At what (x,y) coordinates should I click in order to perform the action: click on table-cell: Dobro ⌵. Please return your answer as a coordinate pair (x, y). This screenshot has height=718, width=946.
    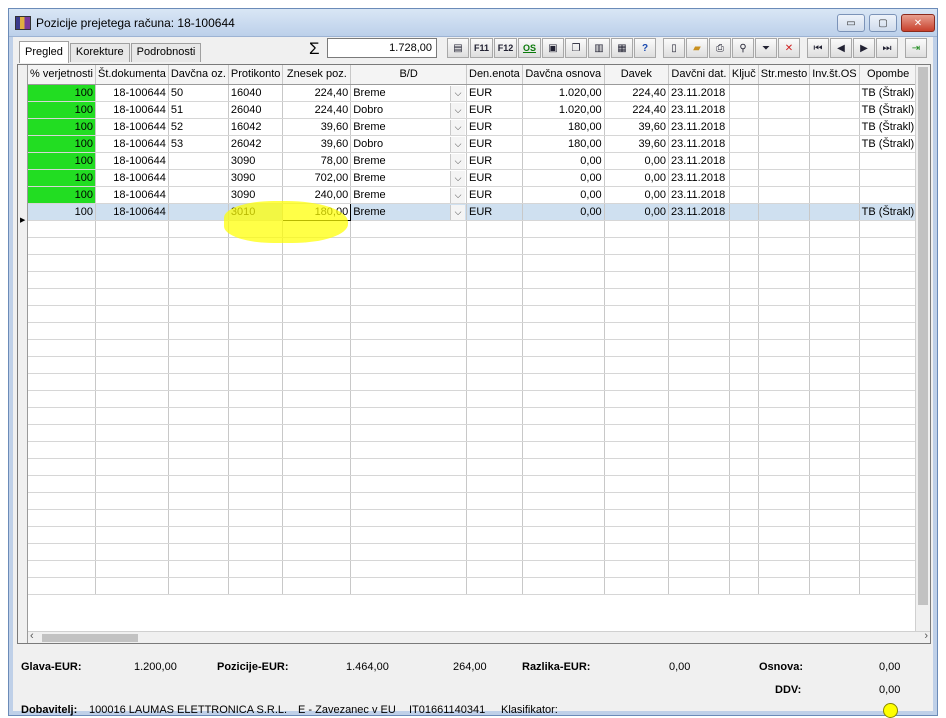
    Looking at the image, I should click on (408, 144).